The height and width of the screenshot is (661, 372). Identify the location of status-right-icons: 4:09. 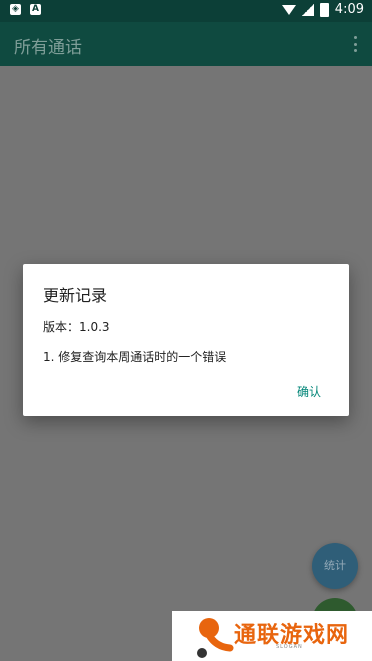
(322, 9).